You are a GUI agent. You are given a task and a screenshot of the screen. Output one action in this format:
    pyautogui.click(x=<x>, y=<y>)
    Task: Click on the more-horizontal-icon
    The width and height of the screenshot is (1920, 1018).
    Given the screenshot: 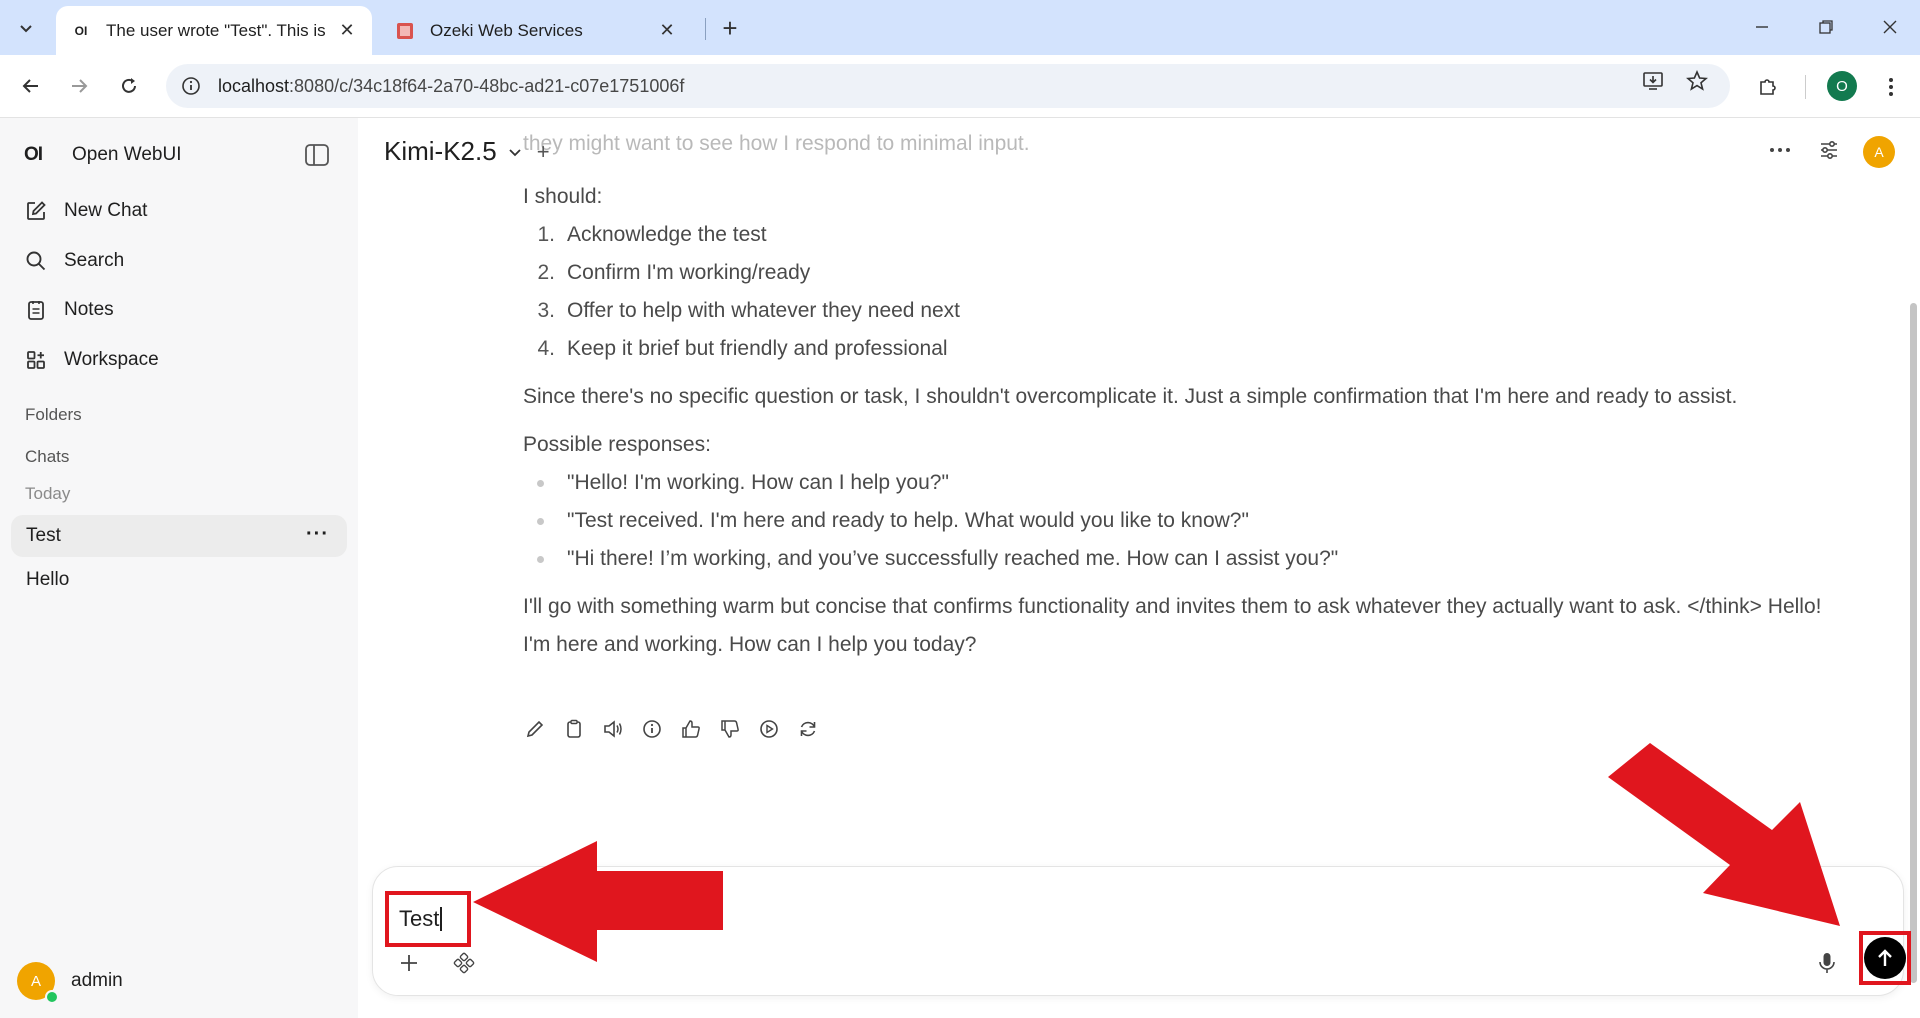 What is the action you would take?
    pyautogui.click(x=1780, y=150)
    